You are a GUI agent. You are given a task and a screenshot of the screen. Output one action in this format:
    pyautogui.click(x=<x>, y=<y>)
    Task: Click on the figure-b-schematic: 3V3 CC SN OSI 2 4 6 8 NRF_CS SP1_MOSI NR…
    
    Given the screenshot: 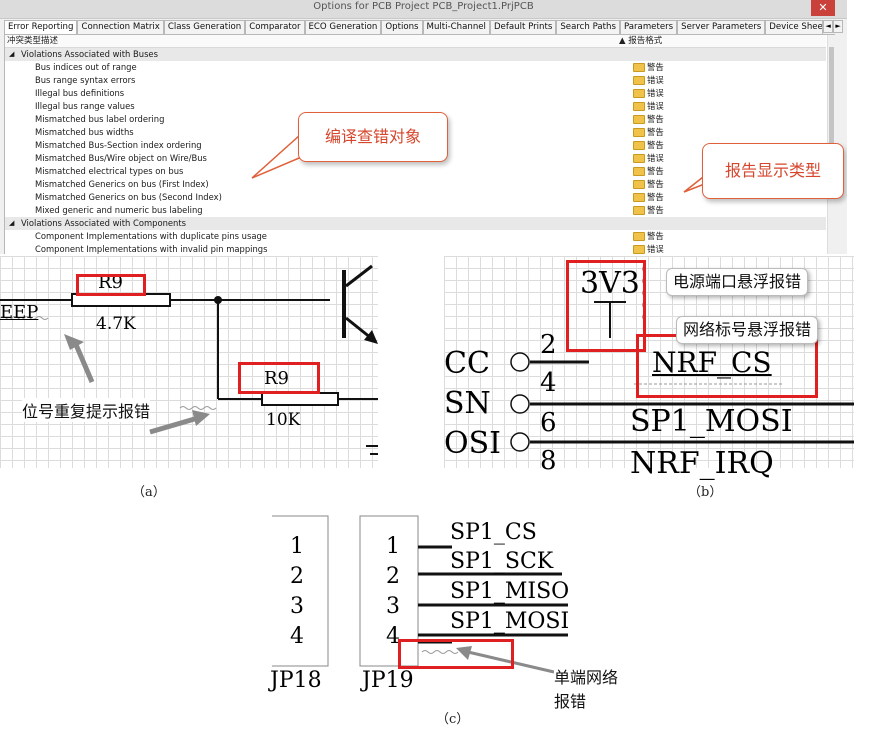 What is the action you would take?
    pyautogui.click(x=649, y=368)
    